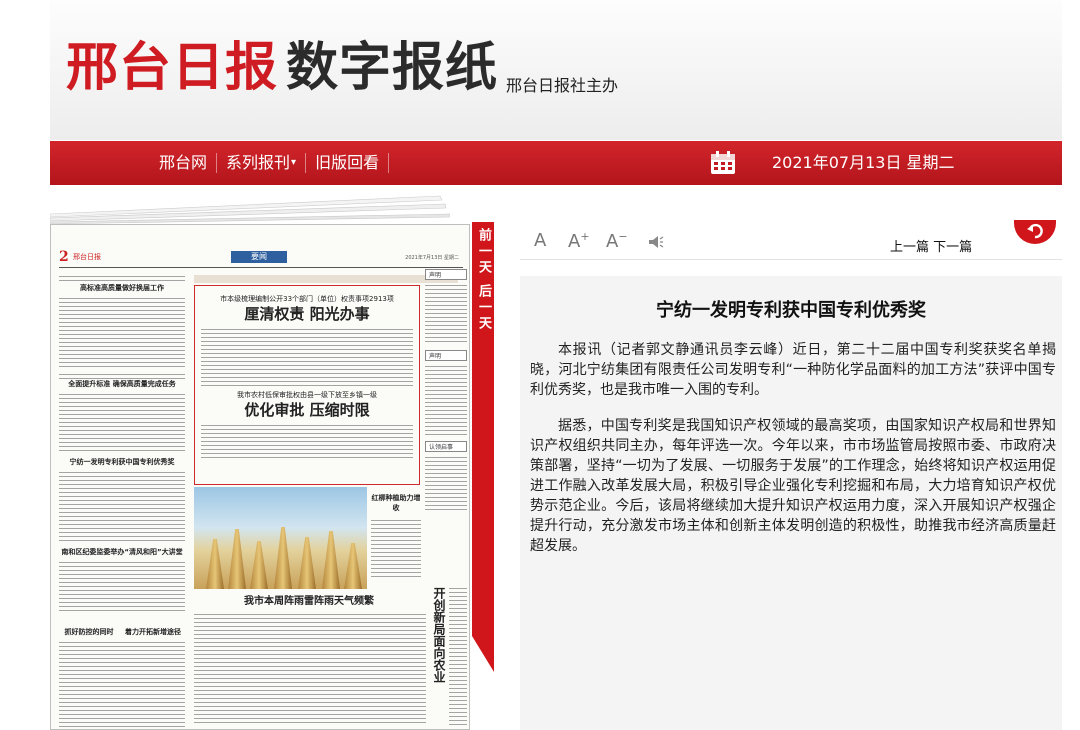 This screenshot has height=730, width=1080. Describe the element at coordinates (307, 314) in the screenshot. I see `box-headline: 厘清权责 阳光办事` at that location.